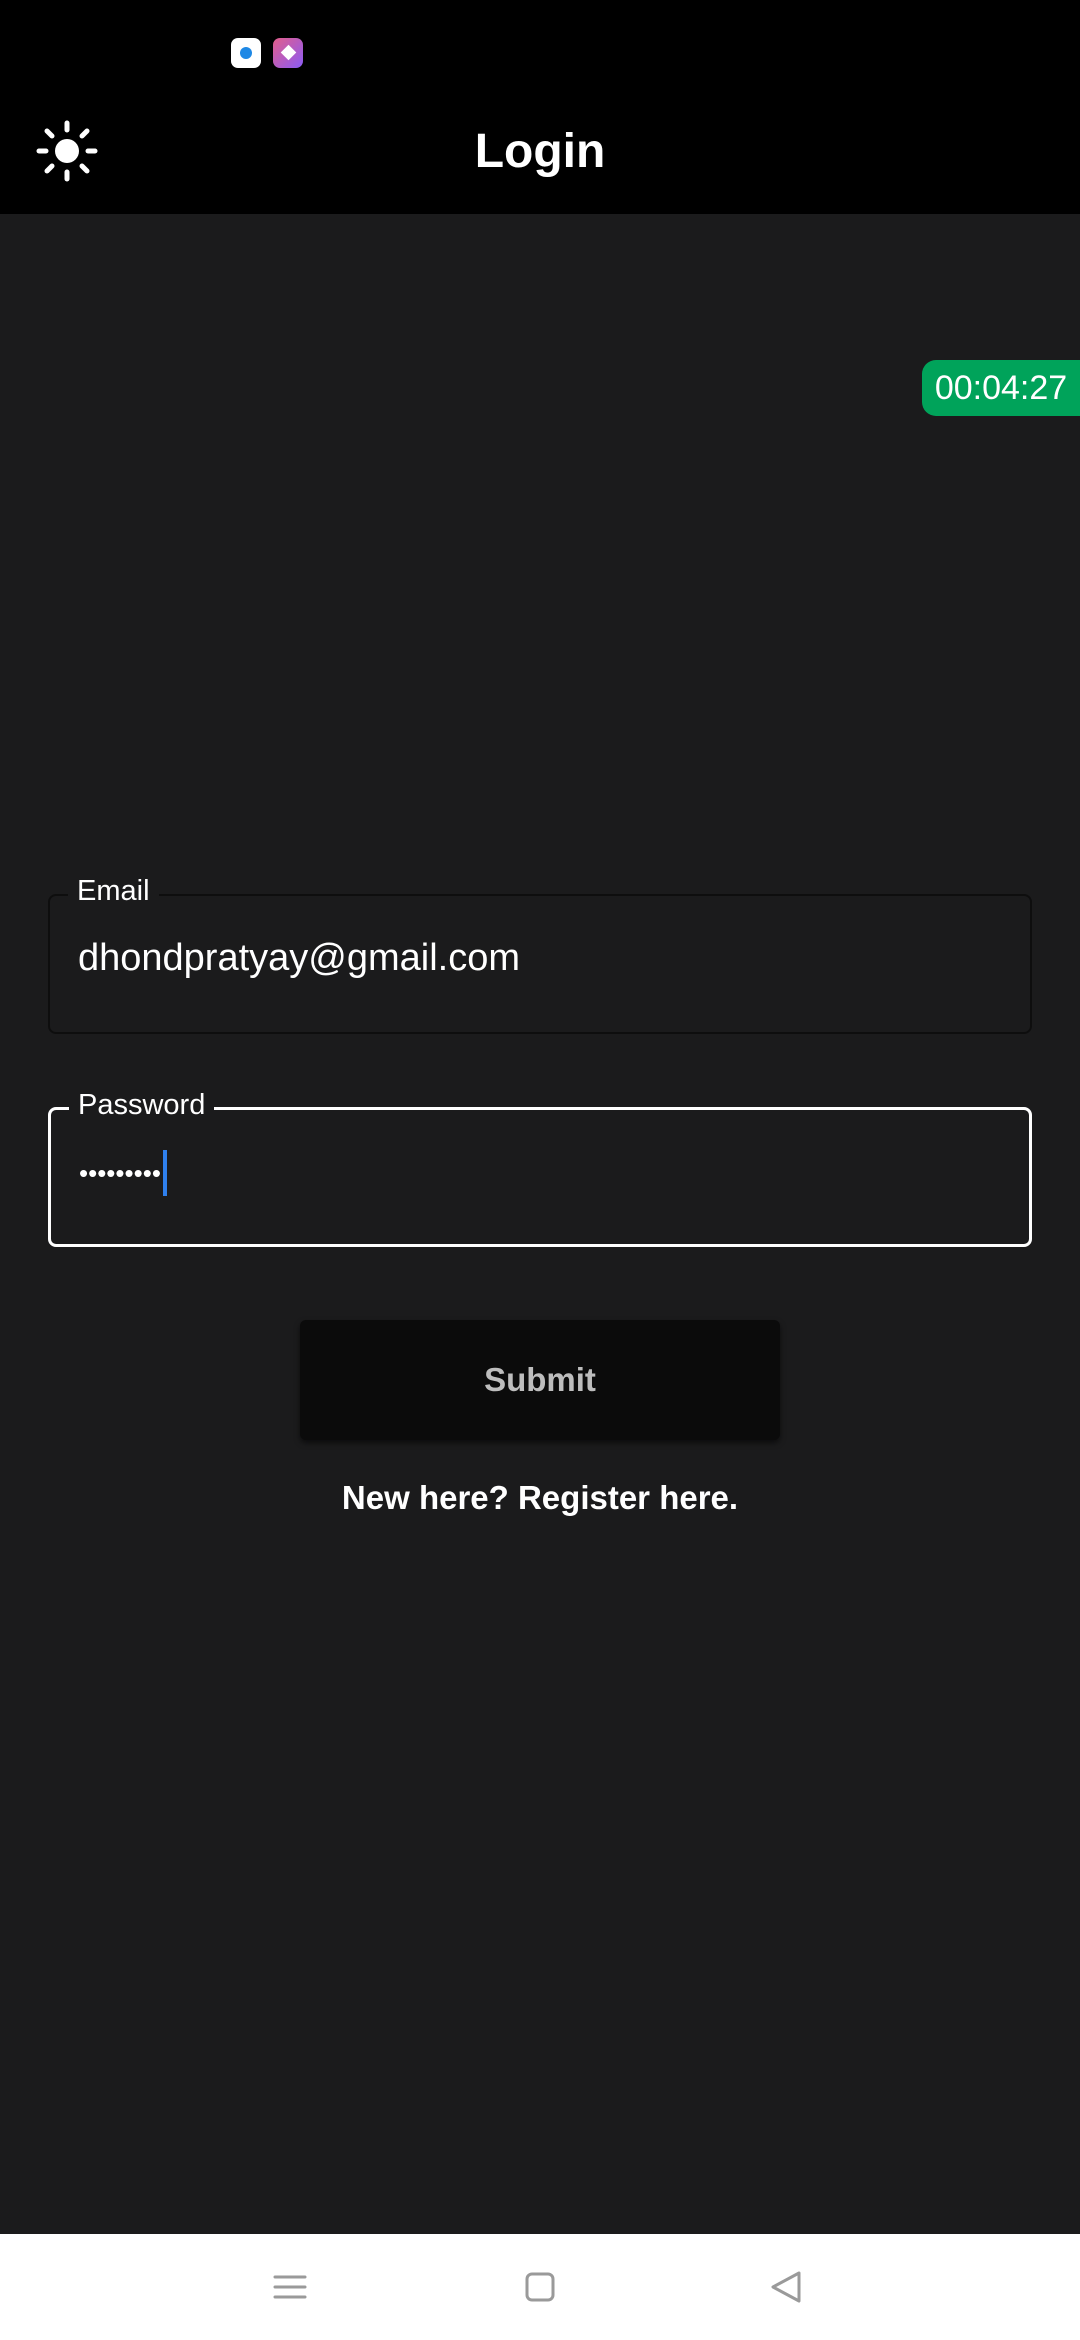  I want to click on password-input: •••••••••, so click(123, 1173).